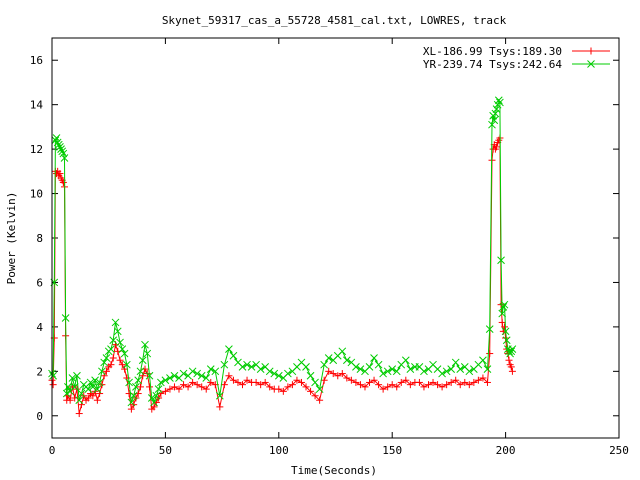  I want to click on y-tick-label: 16, so click(36, 60).